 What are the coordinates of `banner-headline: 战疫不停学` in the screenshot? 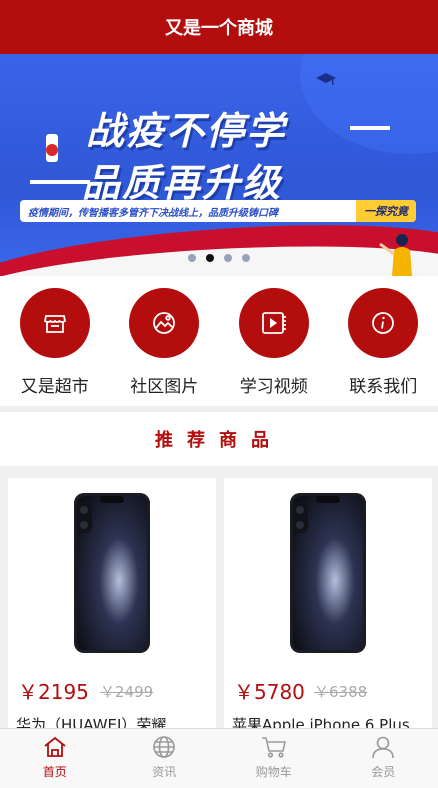 It's located at (186, 131).